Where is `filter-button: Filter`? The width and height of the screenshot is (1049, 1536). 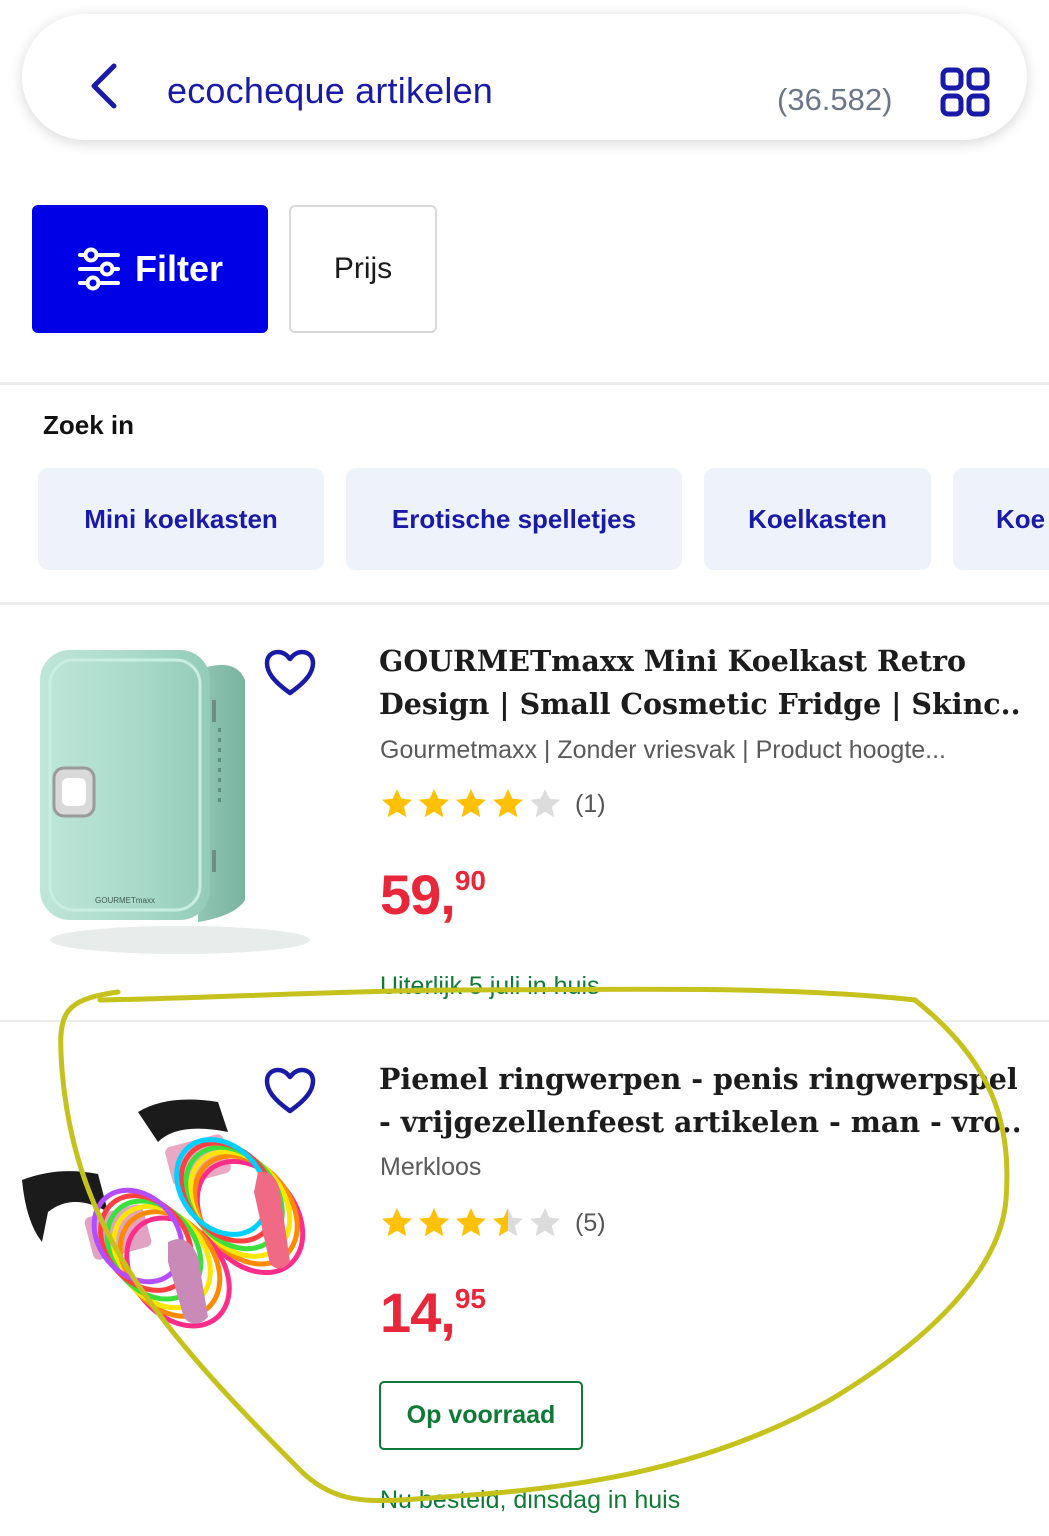
filter-button: Filter is located at coordinates (150, 269).